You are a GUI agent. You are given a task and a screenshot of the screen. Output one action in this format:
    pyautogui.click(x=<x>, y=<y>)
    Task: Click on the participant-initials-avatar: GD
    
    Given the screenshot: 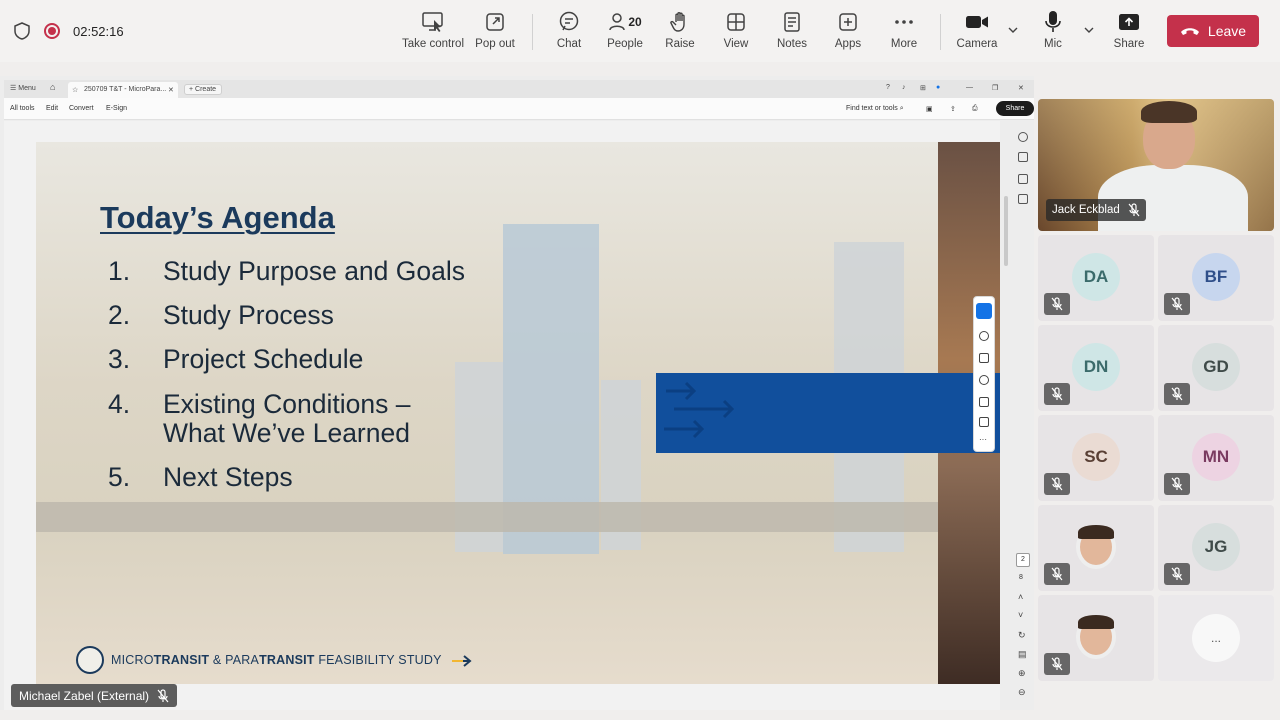 What is the action you would take?
    pyautogui.click(x=1216, y=367)
    